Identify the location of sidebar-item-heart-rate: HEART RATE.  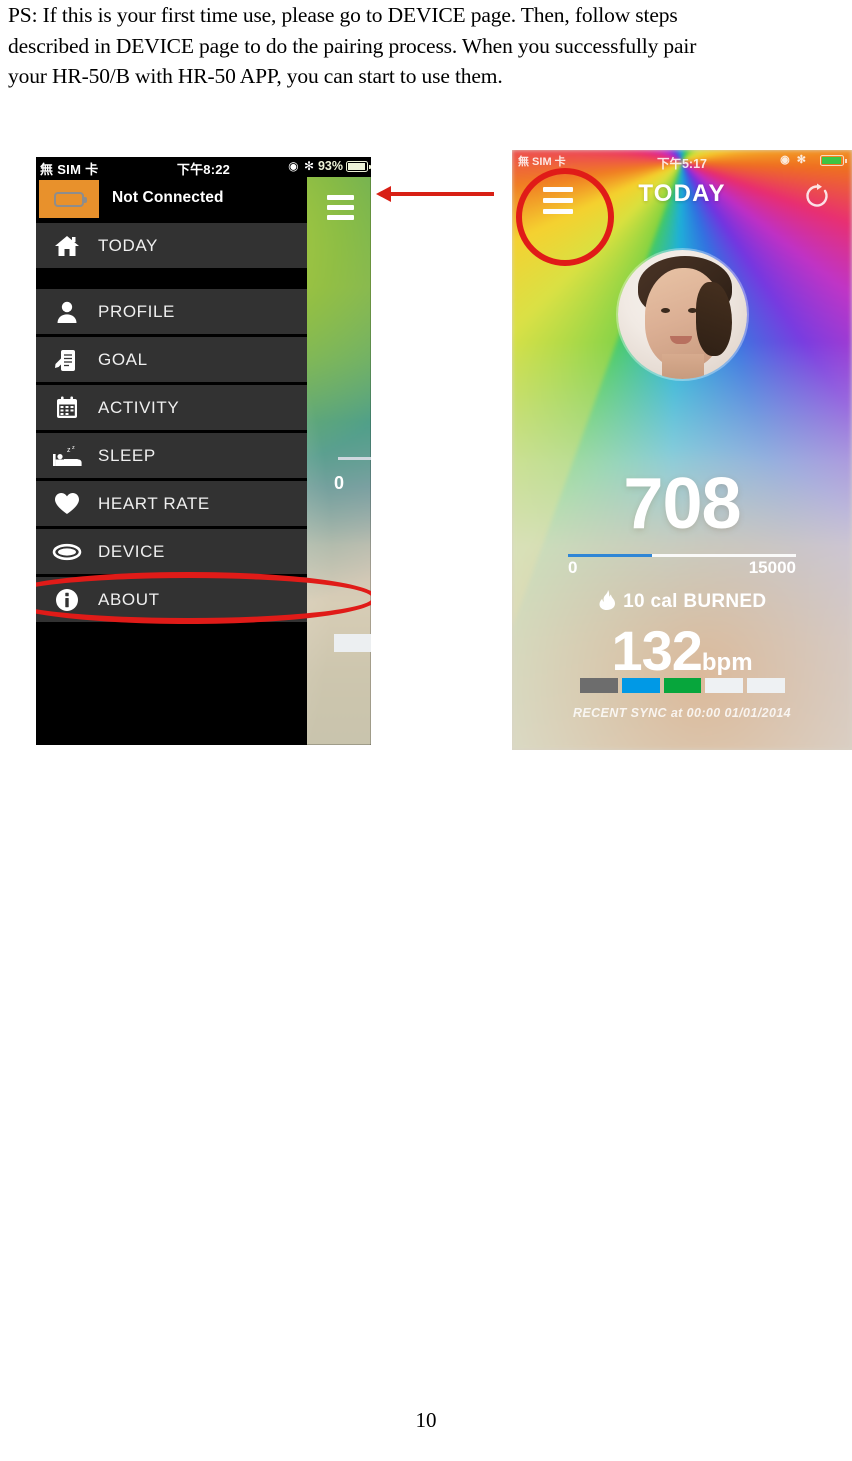
(171, 503).